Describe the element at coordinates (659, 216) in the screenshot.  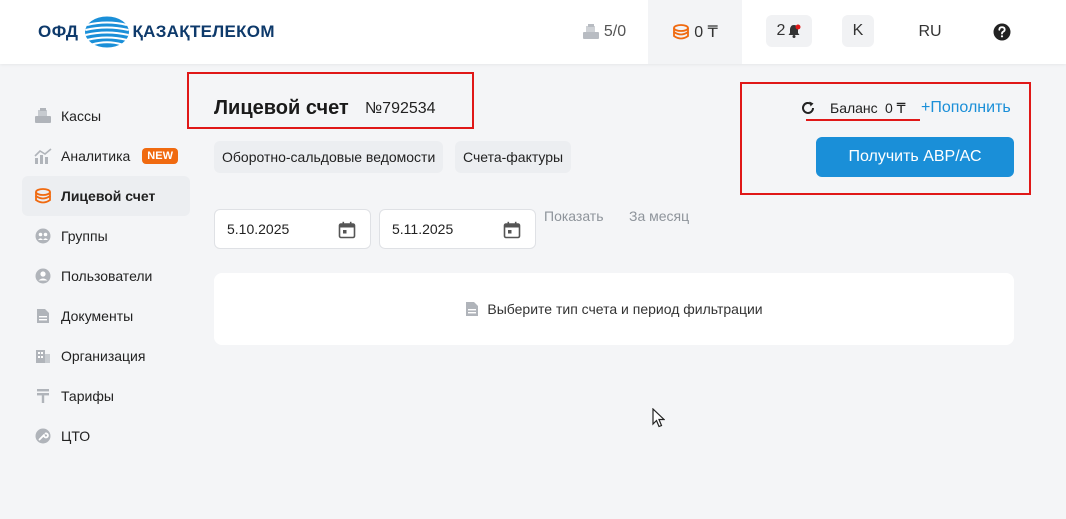
I see `month-button: За месяц` at that location.